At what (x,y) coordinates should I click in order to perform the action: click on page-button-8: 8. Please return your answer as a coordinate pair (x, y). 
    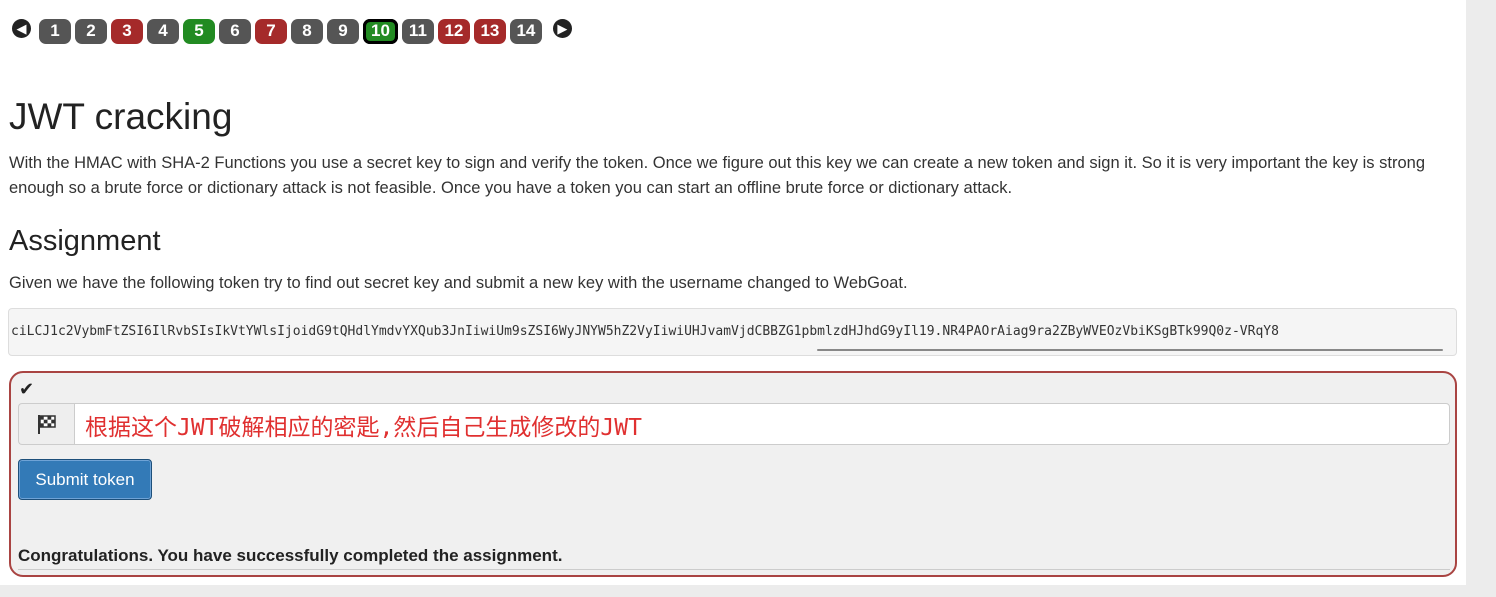
    Looking at the image, I should click on (307, 31).